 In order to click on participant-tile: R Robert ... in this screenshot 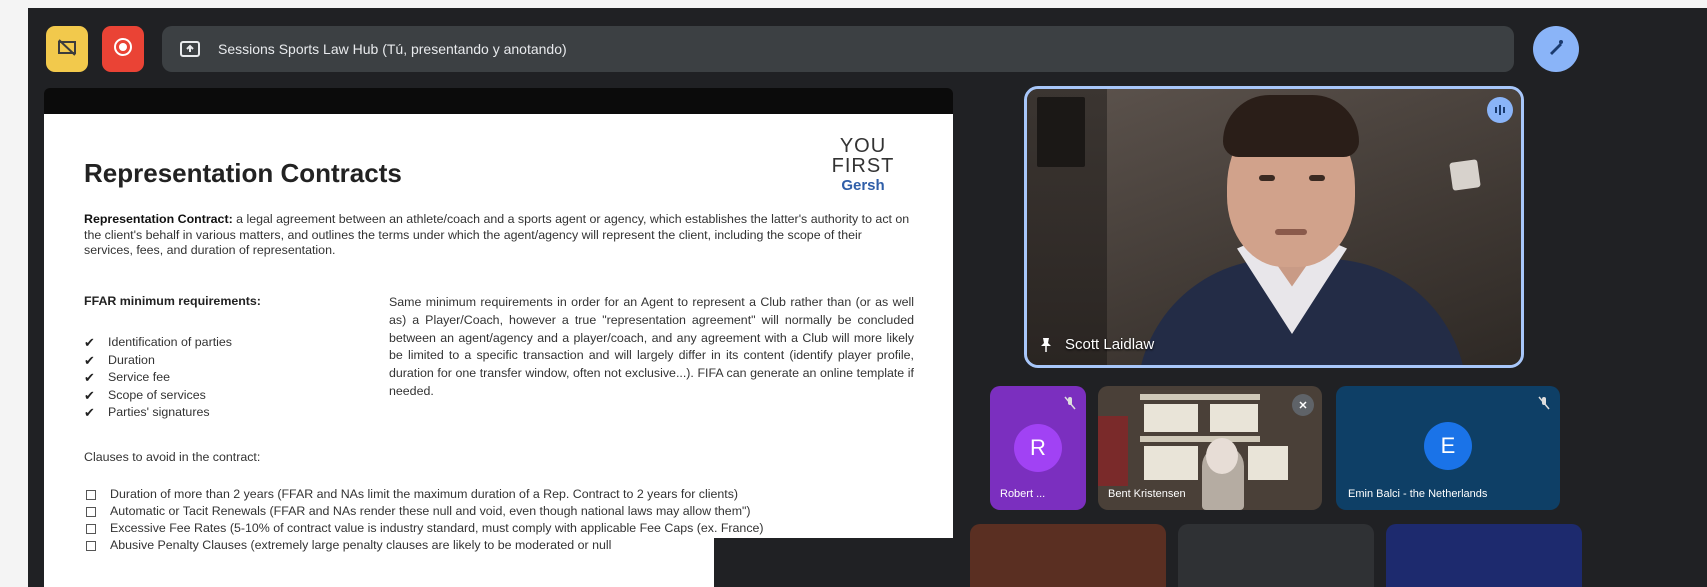, I will do `click(1038, 448)`.